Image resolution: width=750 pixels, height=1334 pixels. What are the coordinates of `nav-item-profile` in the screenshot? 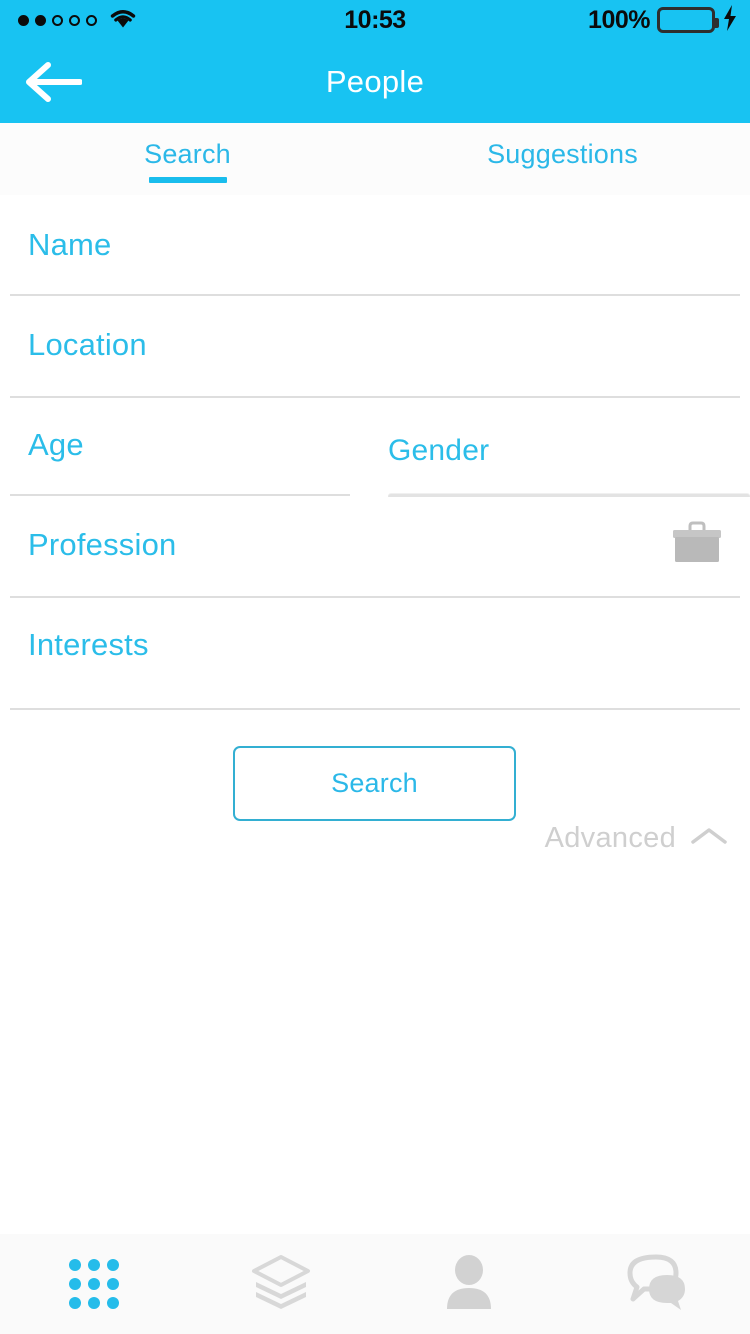 It's located at (469, 1284).